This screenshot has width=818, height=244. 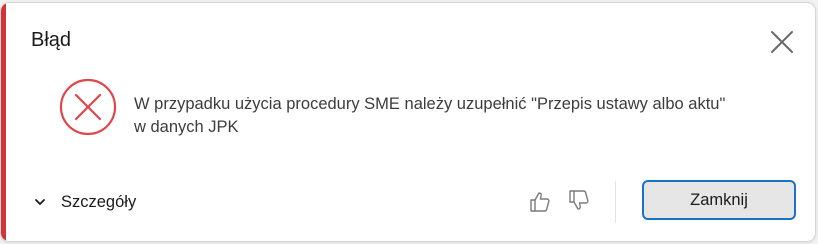 I want to click on close-button: Zamknij, so click(x=719, y=200).